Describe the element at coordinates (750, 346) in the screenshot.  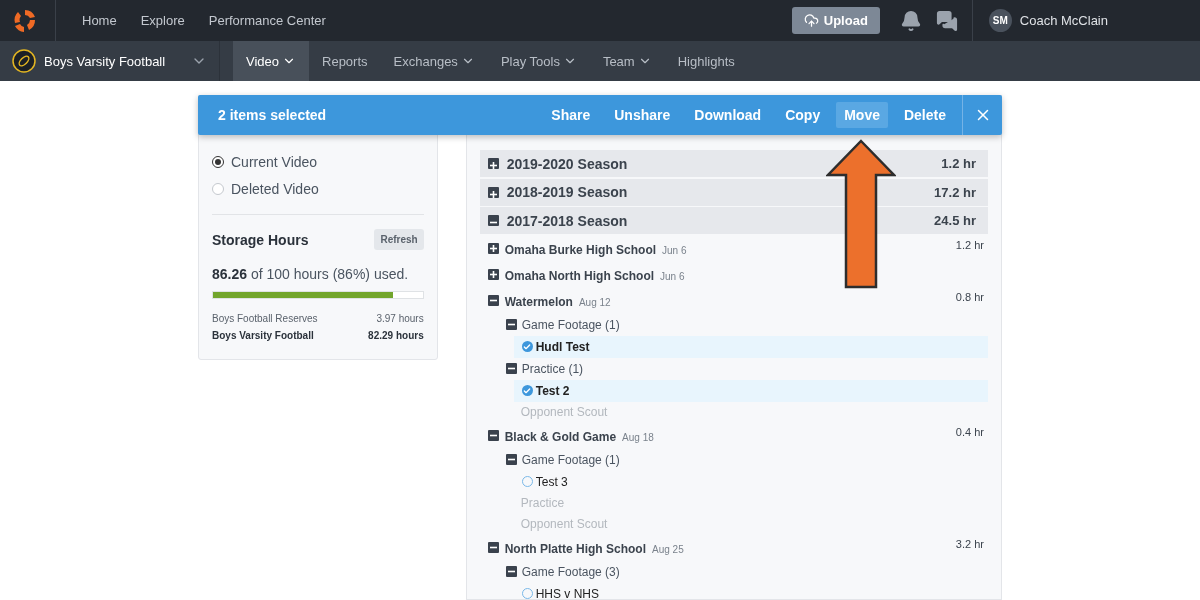
I see `video-row: Hudl Test` at that location.